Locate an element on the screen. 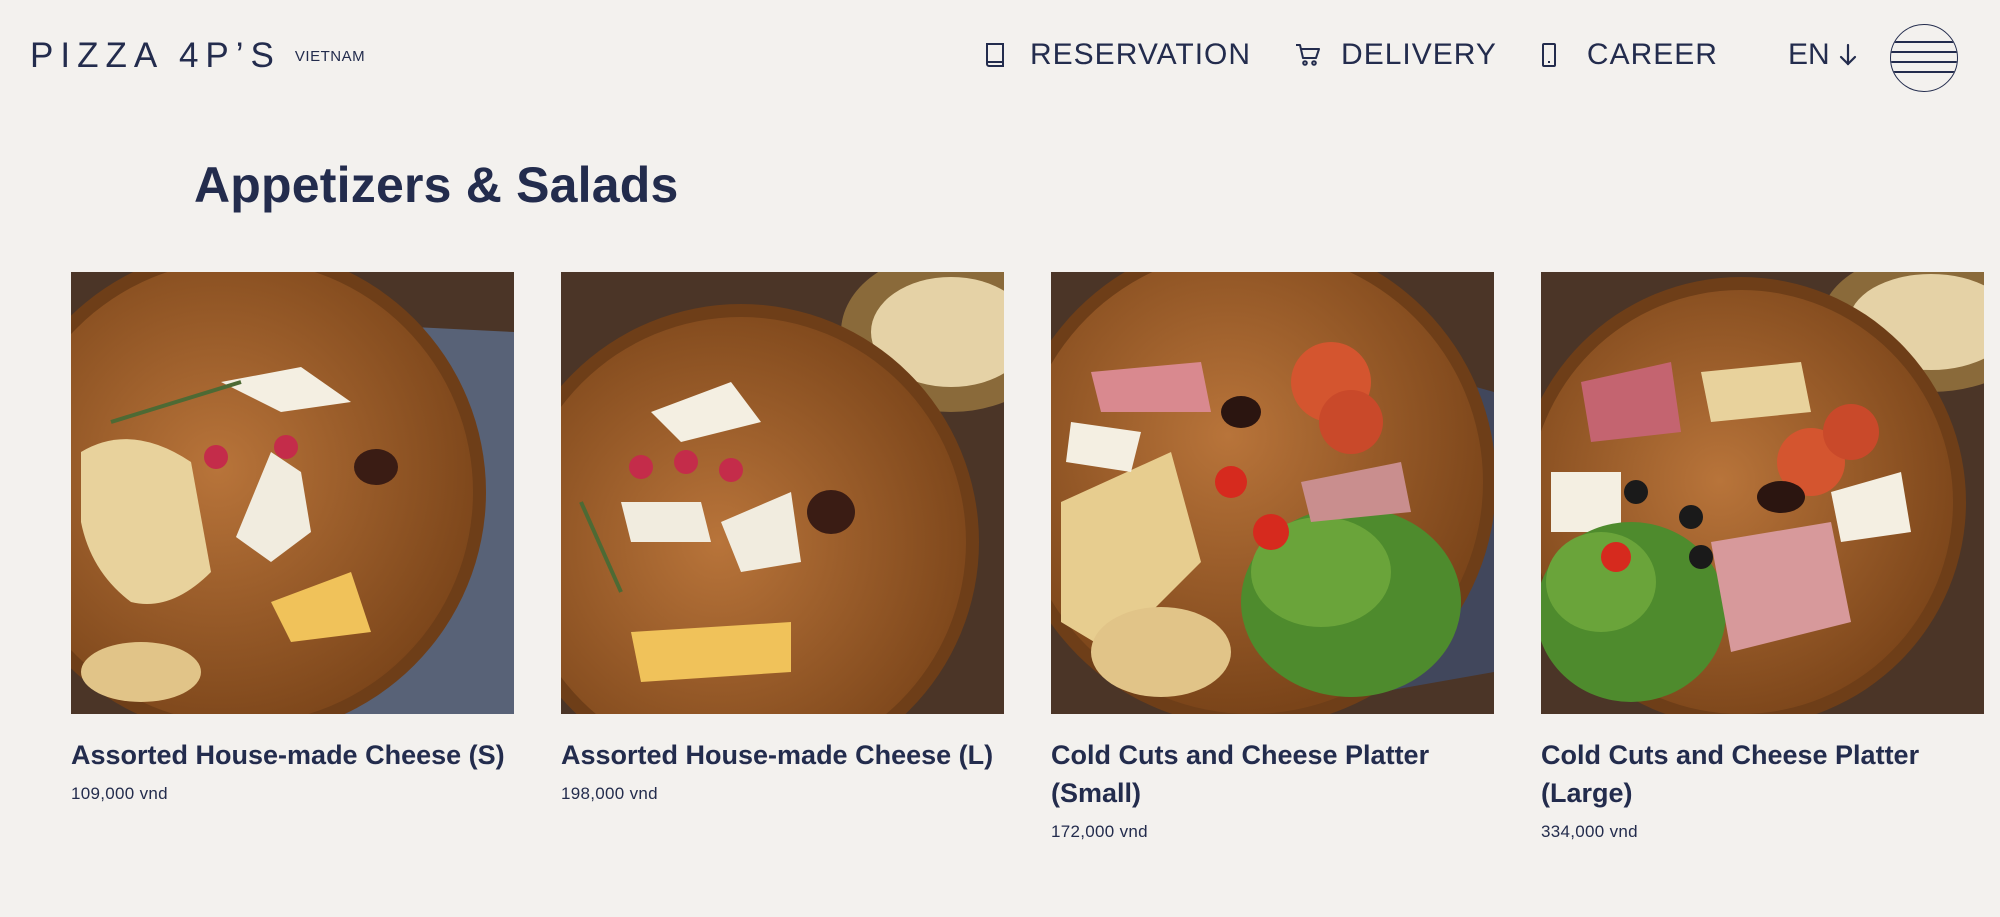 This screenshot has height=917, width=2000. language-selector: EN is located at coordinates (1824, 55).